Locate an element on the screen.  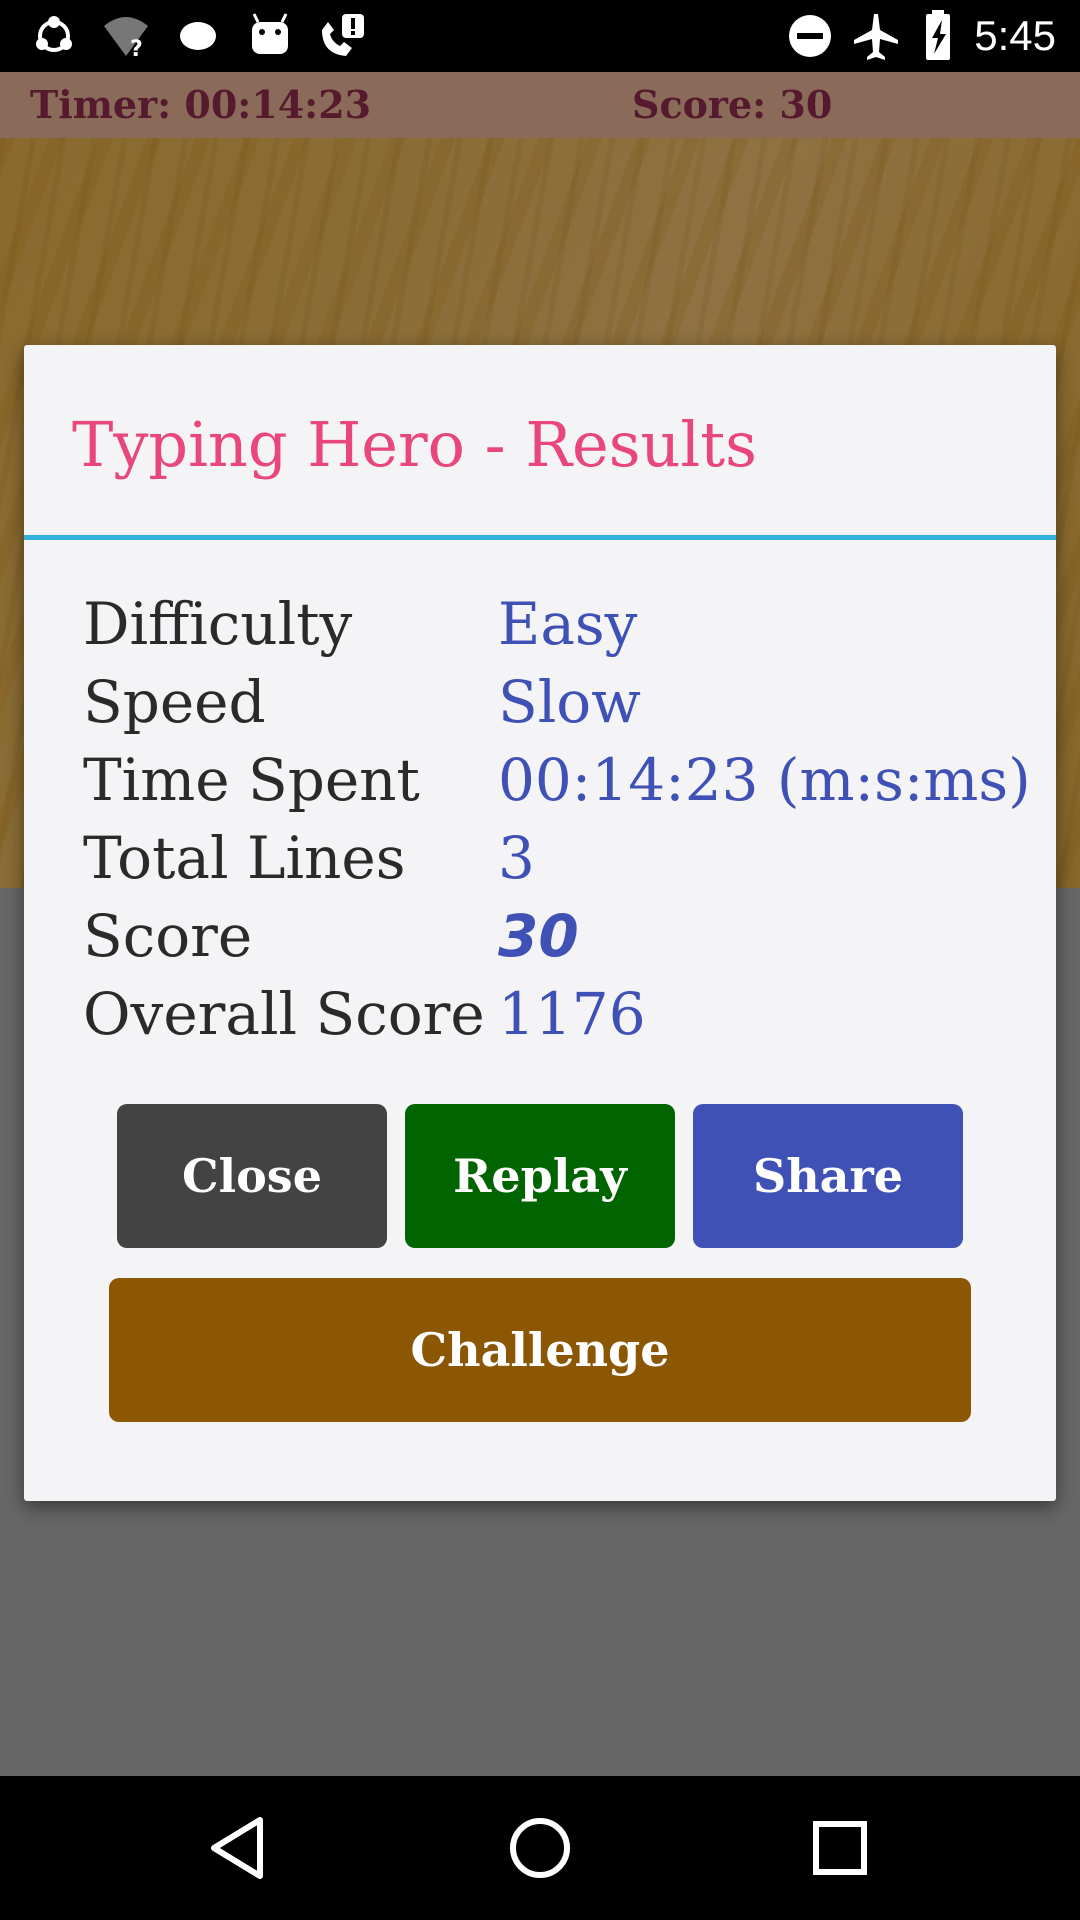
sync-icon is located at coordinates (54, 34).